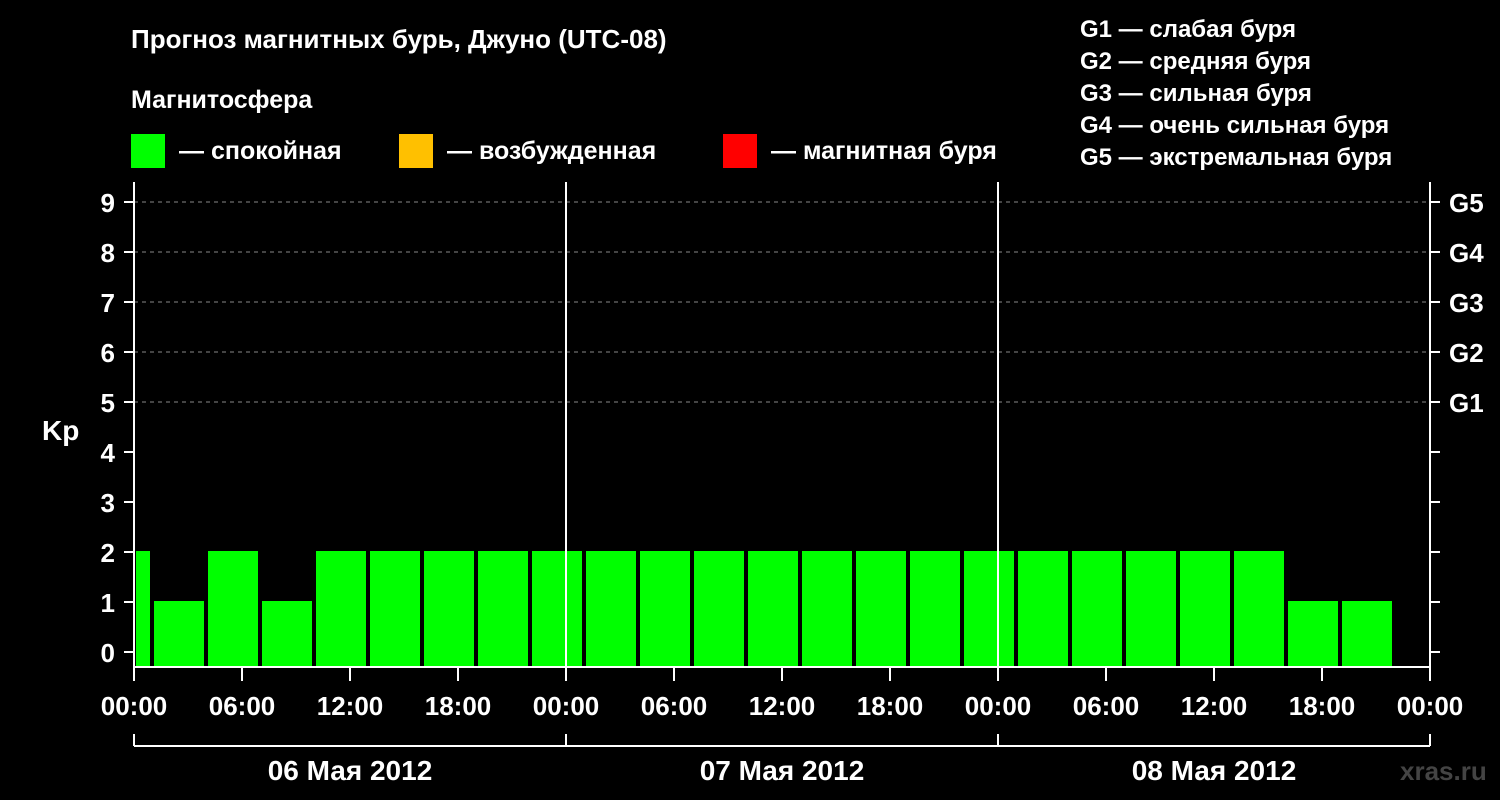  What do you see at coordinates (1466, 403) in the screenshot?
I see `y2-tick-label: G1` at bounding box center [1466, 403].